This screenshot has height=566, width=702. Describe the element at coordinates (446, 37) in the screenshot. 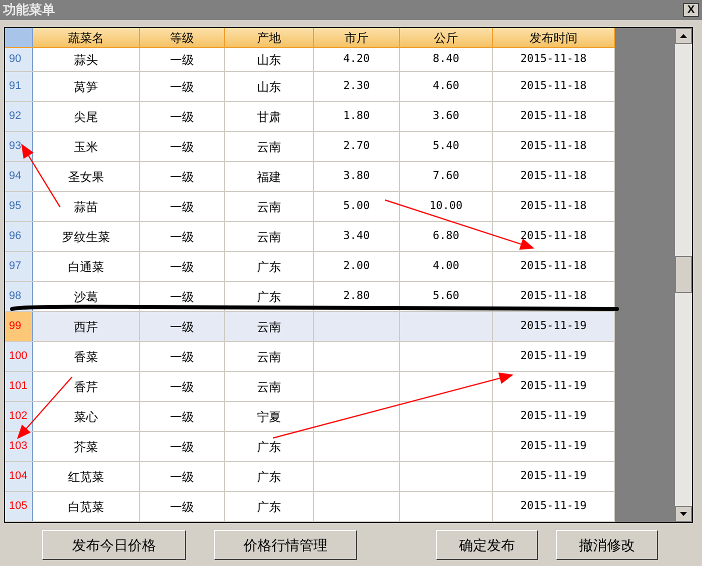

I see `column-header: 公斤` at that location.